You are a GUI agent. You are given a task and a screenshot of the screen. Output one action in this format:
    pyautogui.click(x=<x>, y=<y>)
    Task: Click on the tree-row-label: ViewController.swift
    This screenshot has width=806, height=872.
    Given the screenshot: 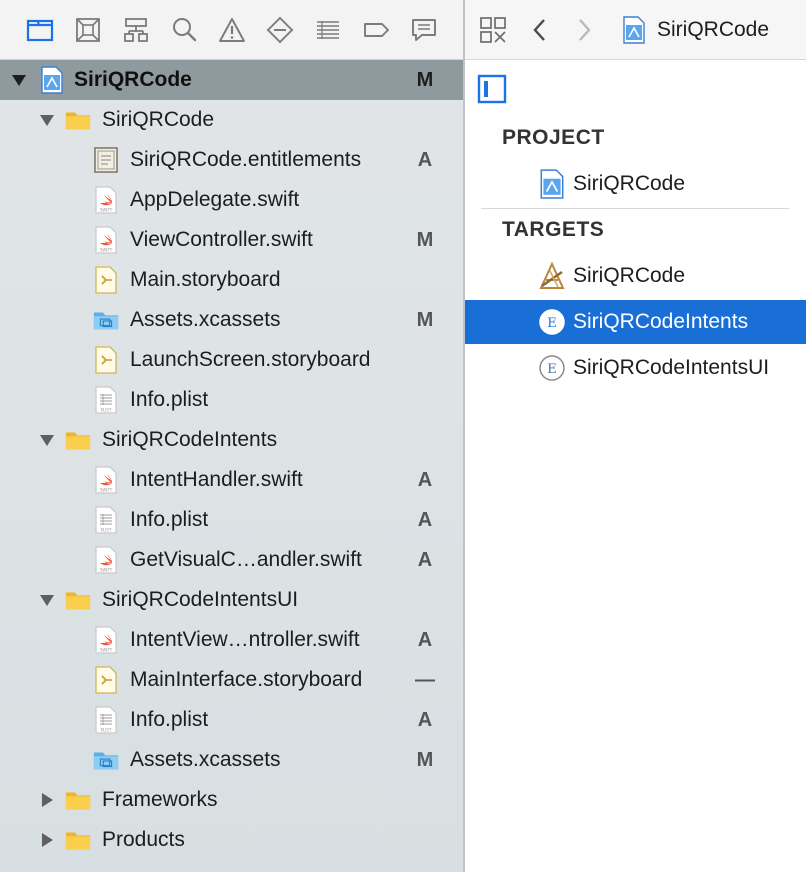 What is the action you would take?
    pyautogui.click(x=221, y=239)
    